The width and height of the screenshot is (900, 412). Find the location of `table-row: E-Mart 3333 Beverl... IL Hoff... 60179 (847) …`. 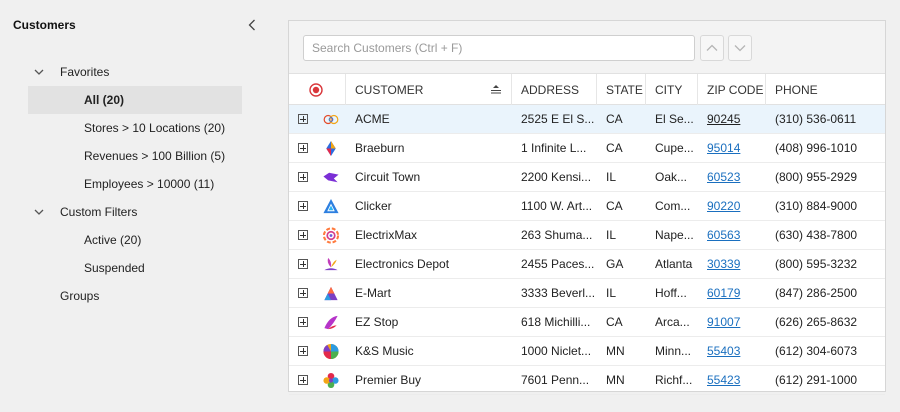

table-row: E-Mart 3333 Beverl... IL Hoff... 60179 (847) … is located at coordinates (587, 293).